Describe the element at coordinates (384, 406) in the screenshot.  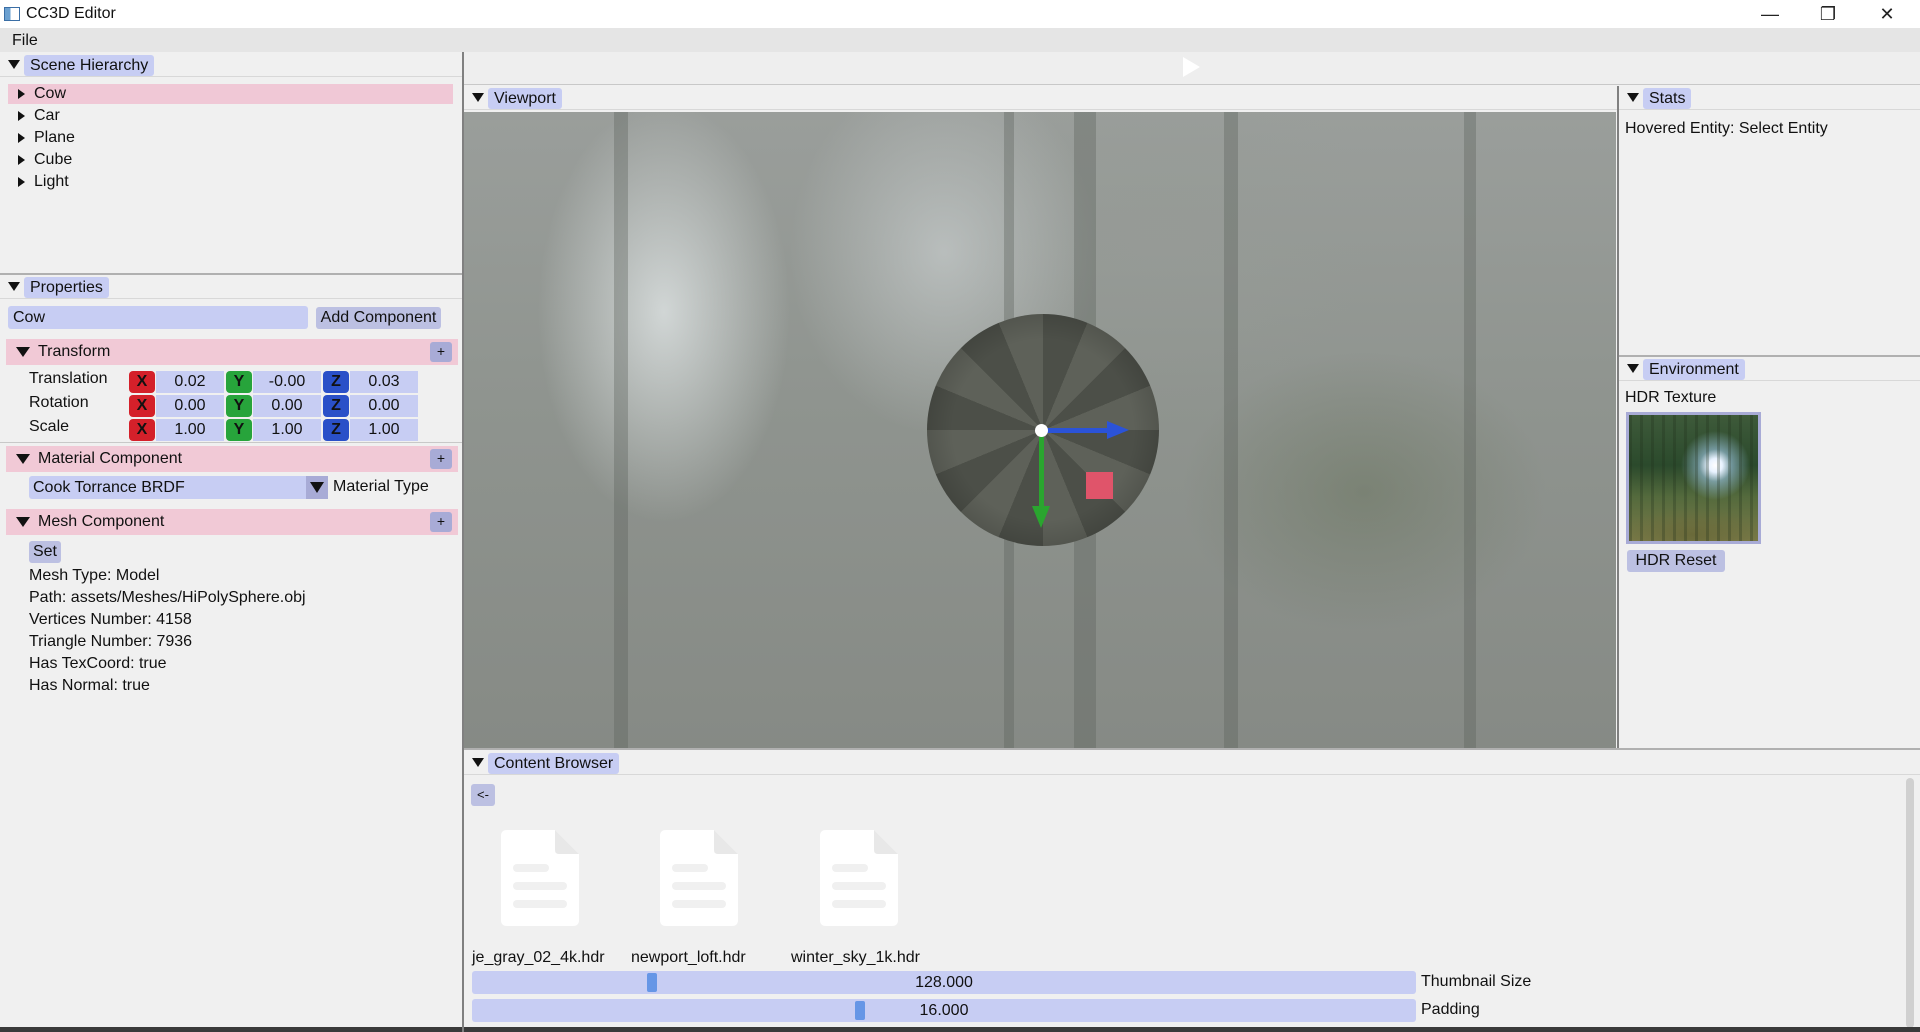
I see `rotation-z-field: 0.00` at that location.